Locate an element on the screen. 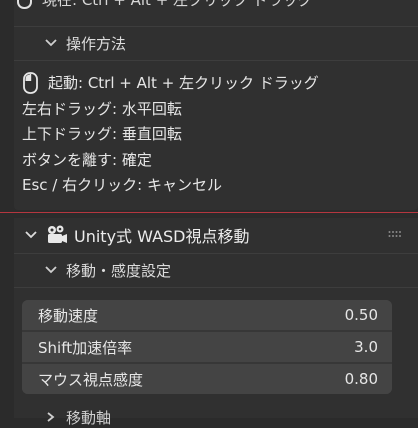 This screenshot has width=418, height=428. current-binding-row: 現在: Ctrl + Alt + 左クリック ドラッグ is located at coordinates (164, 4).